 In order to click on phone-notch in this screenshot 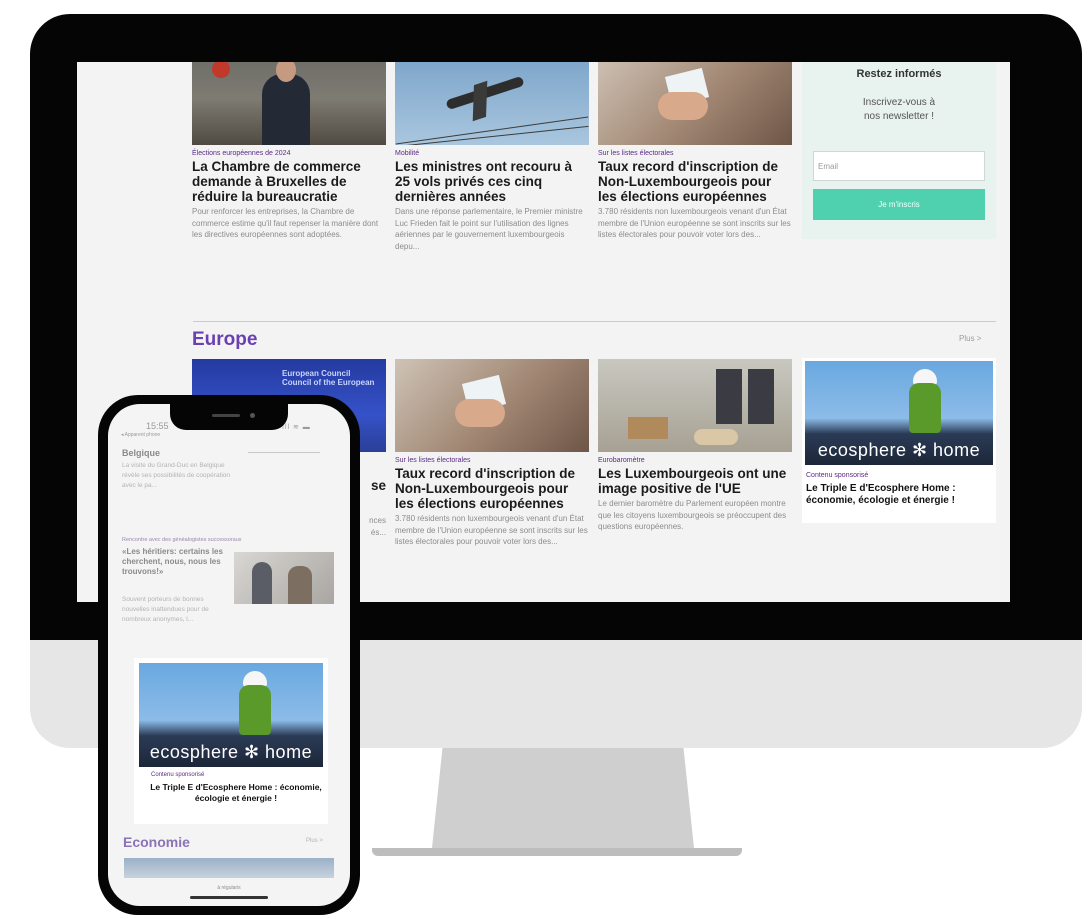, I will do `click(229, 417)`.